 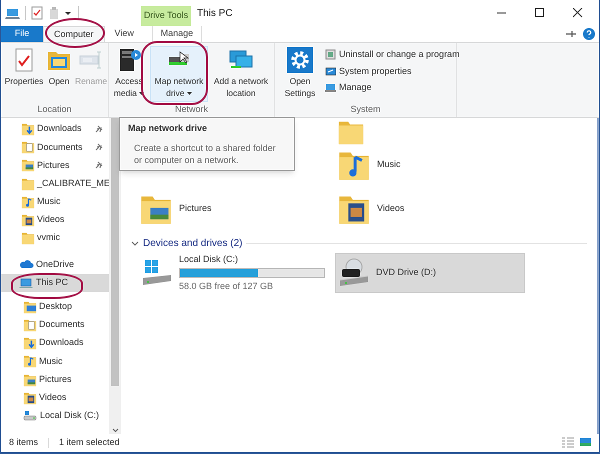 What do you see at coordinates (30, 307) in the screenshot?
I see `desktop-folder-icon` at bounding box center [30, 307].